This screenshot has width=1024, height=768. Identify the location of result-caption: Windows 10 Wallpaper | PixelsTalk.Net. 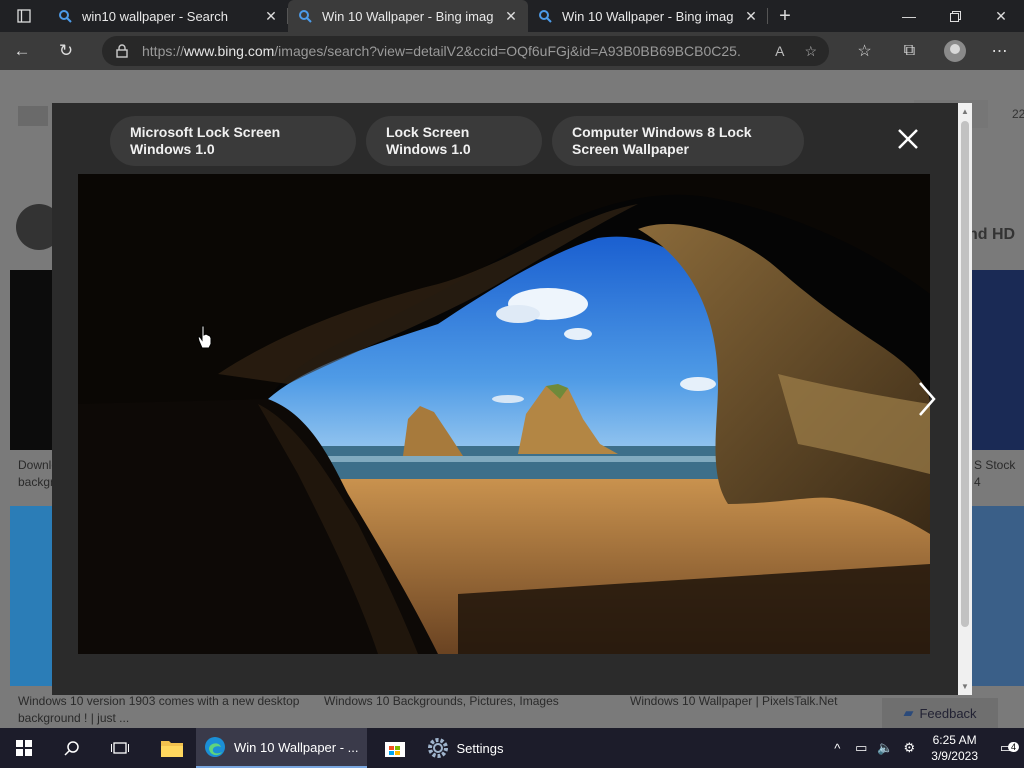
(733, 701).